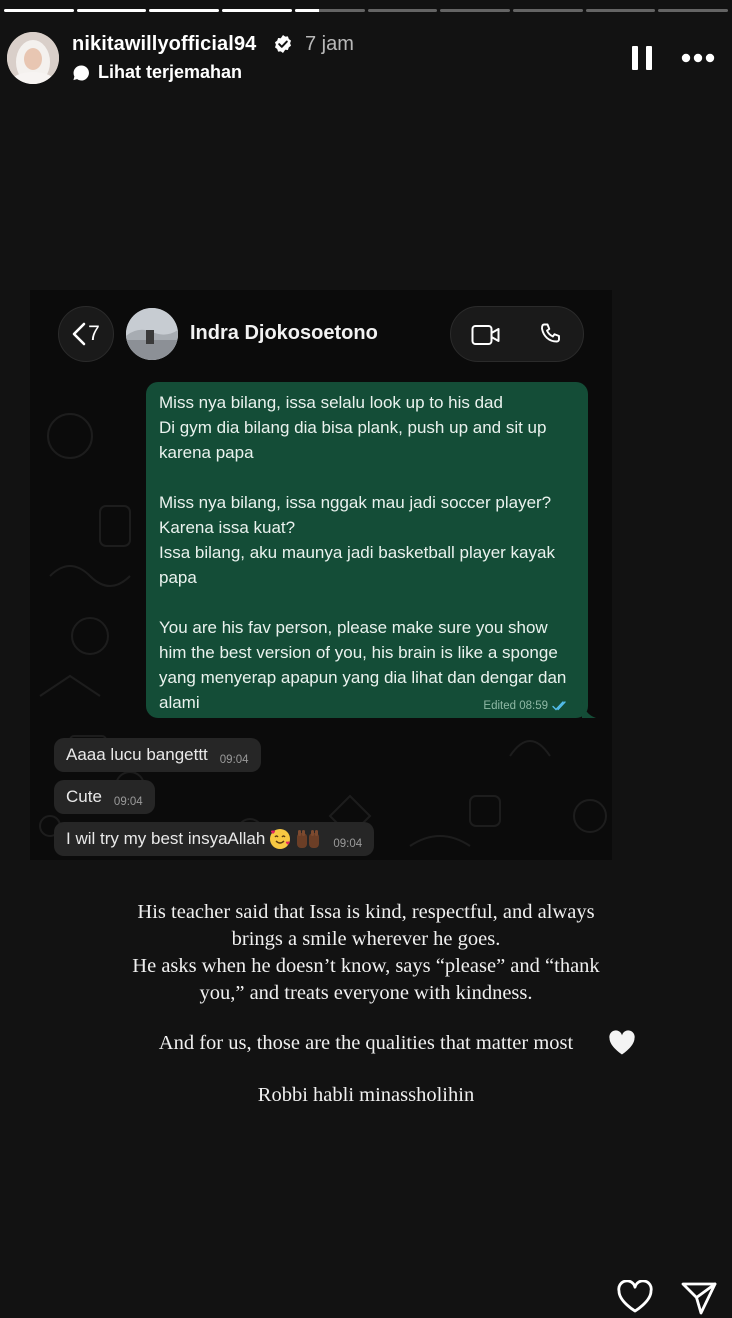 The image size is (732, 1318). Describe the element at coordinates (559, 706) in the screenshot. I see `read-ticks-icon` at that location.